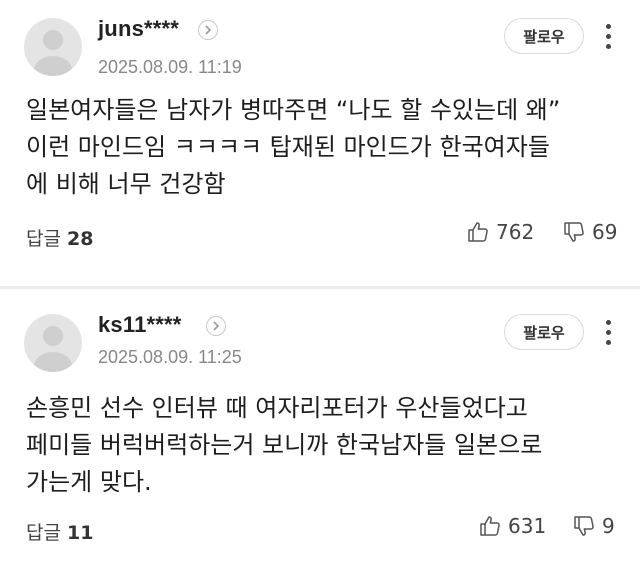 The width and height of the screenshot is (640, 568). Describe the element at coordinates (608, 526) in the screenshot. I see `dislike-count: 9` at that location.